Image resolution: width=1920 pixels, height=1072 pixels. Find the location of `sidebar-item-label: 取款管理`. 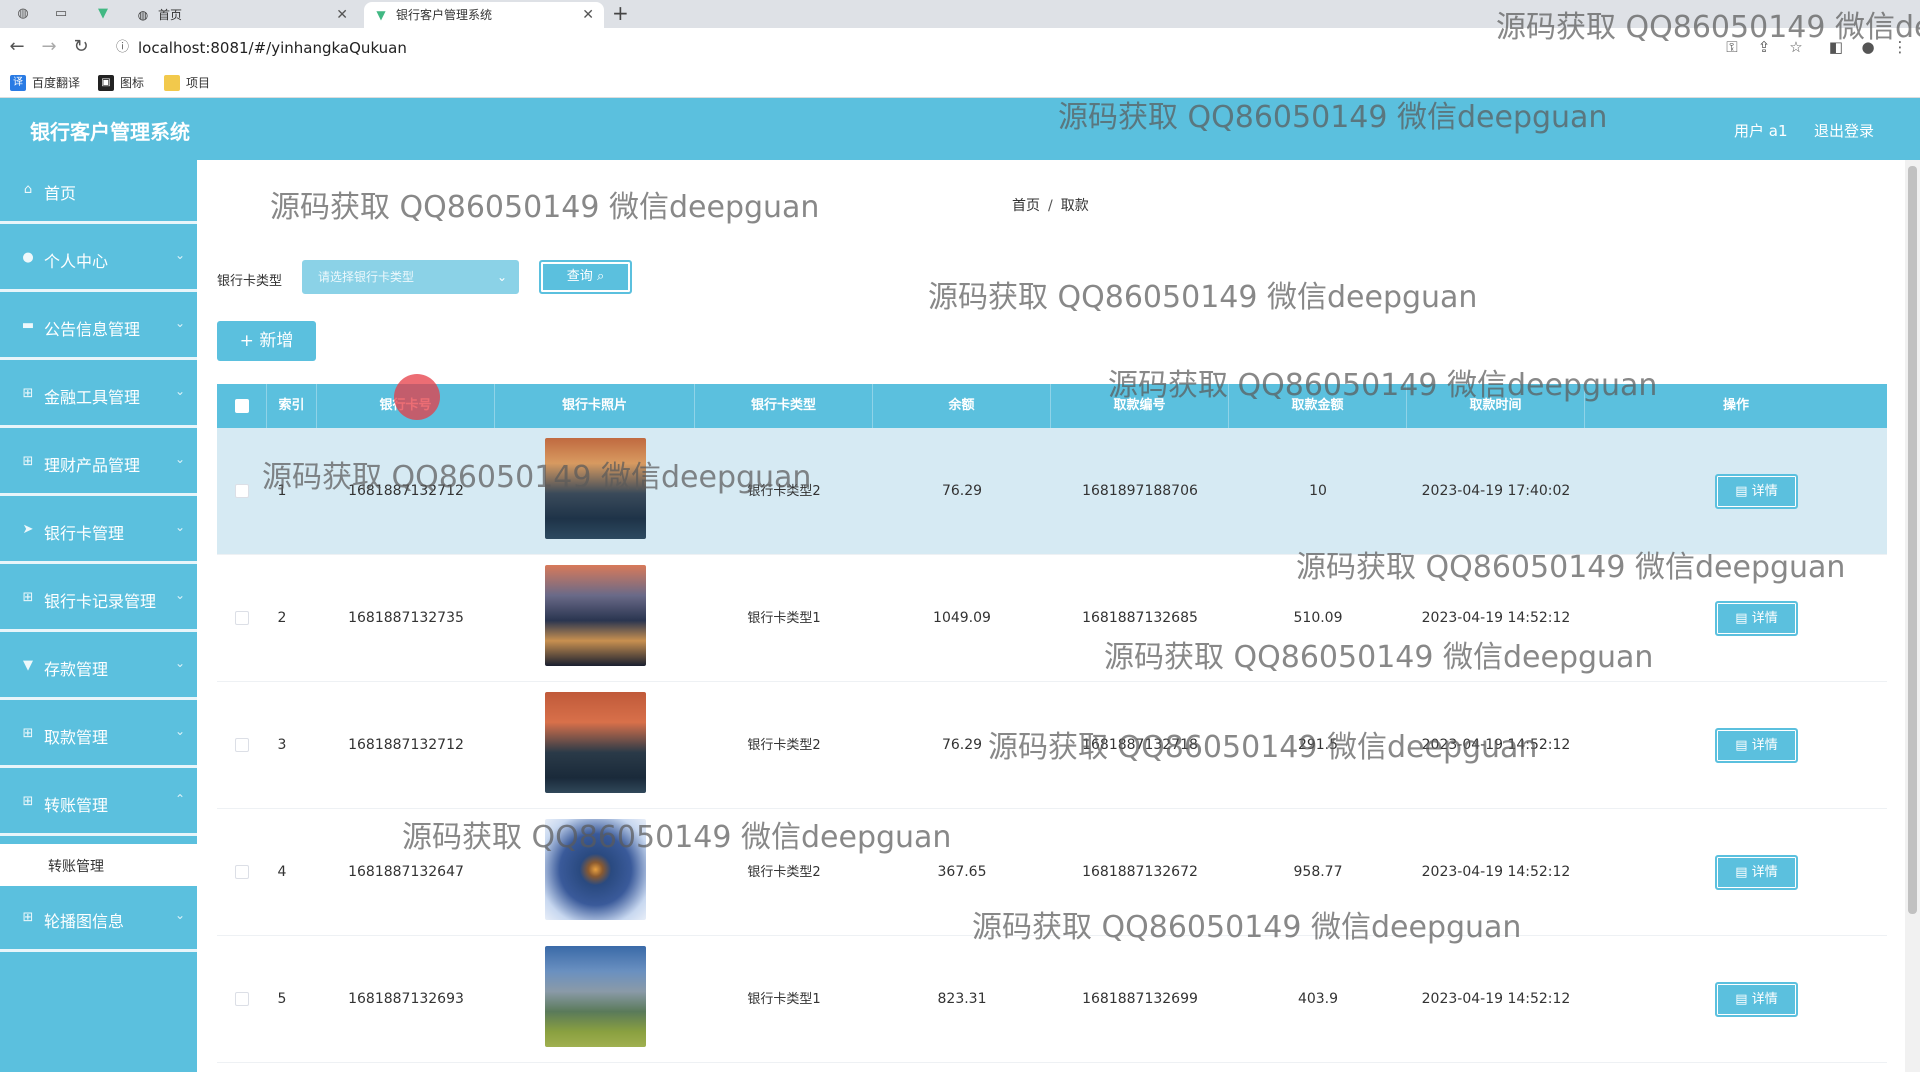

sidebar-item-label: 取款管理 is located at coordinates (76, 737).